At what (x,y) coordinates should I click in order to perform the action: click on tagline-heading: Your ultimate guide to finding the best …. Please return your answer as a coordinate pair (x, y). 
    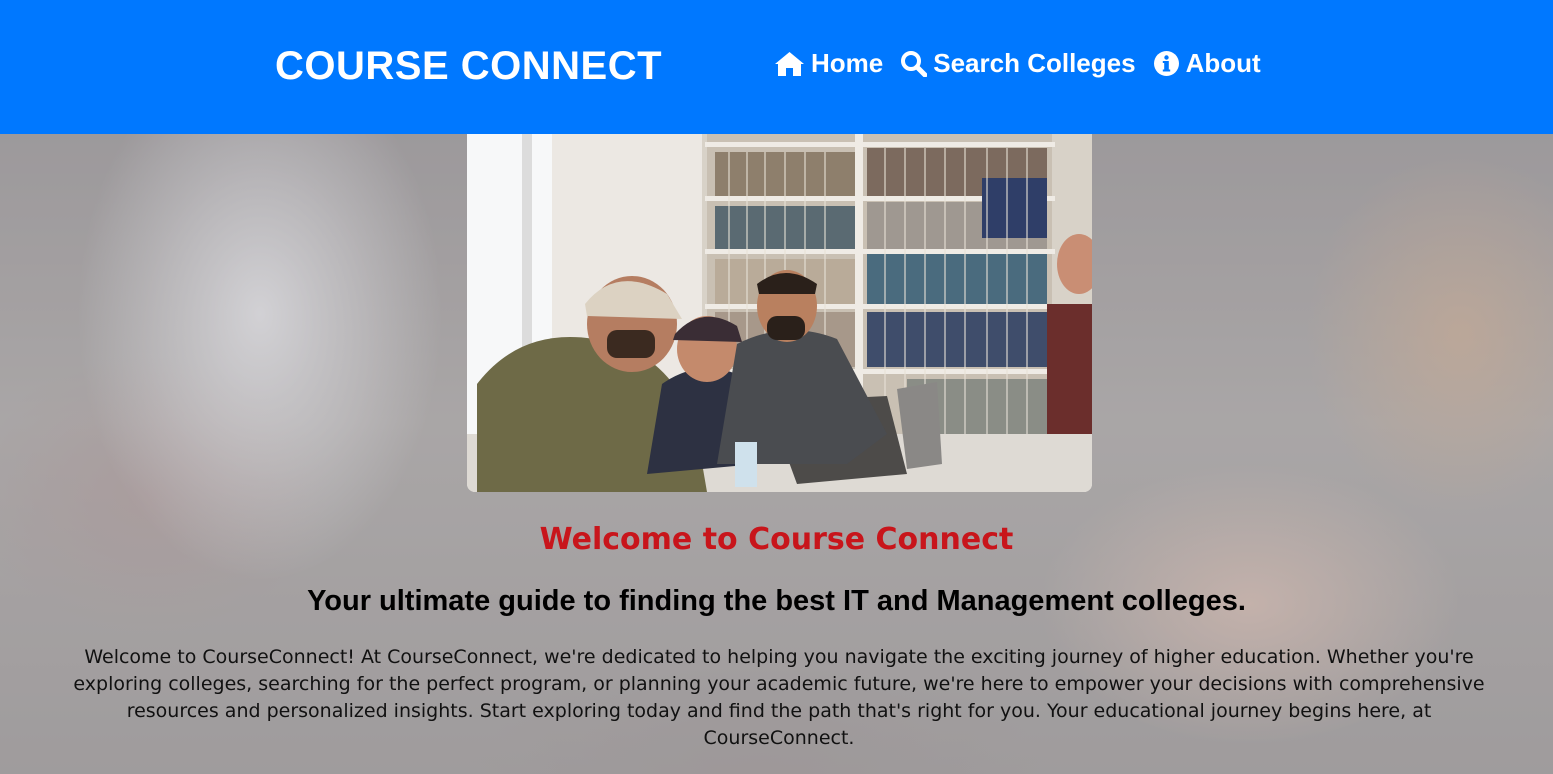
    Looking at the image, I should click on (776, 601).